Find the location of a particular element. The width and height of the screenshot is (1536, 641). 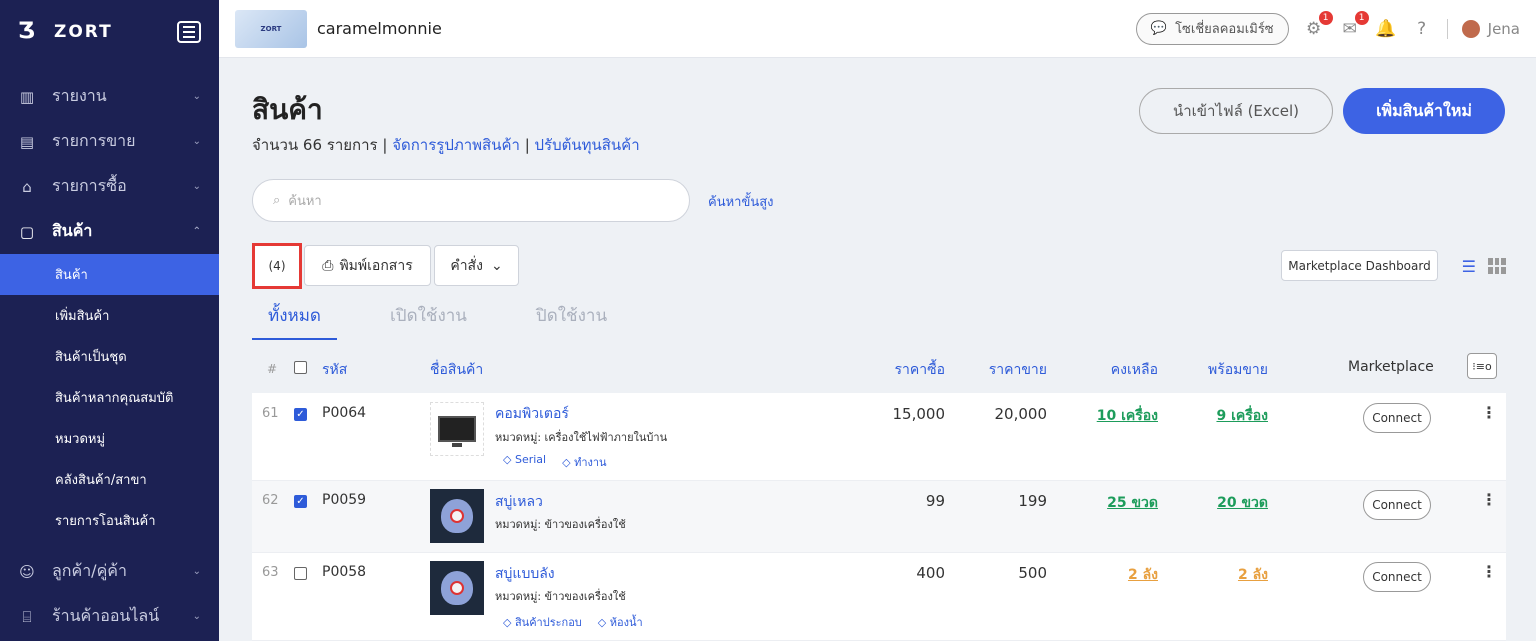

logo-text: ZORT is located at coordinates (83, 32).